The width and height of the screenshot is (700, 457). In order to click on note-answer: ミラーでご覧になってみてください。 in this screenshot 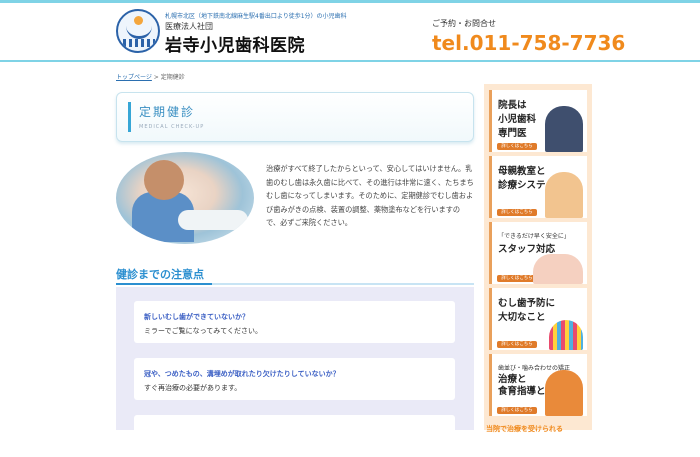, I will do `click(203, 331)`.